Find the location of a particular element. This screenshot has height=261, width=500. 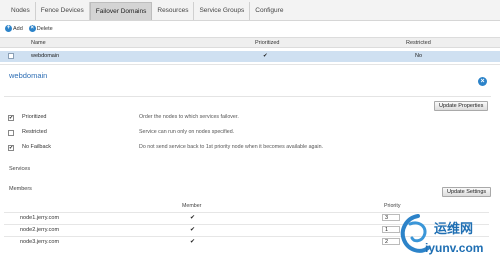

add-button: + Add is located at coordinates (14, 28).